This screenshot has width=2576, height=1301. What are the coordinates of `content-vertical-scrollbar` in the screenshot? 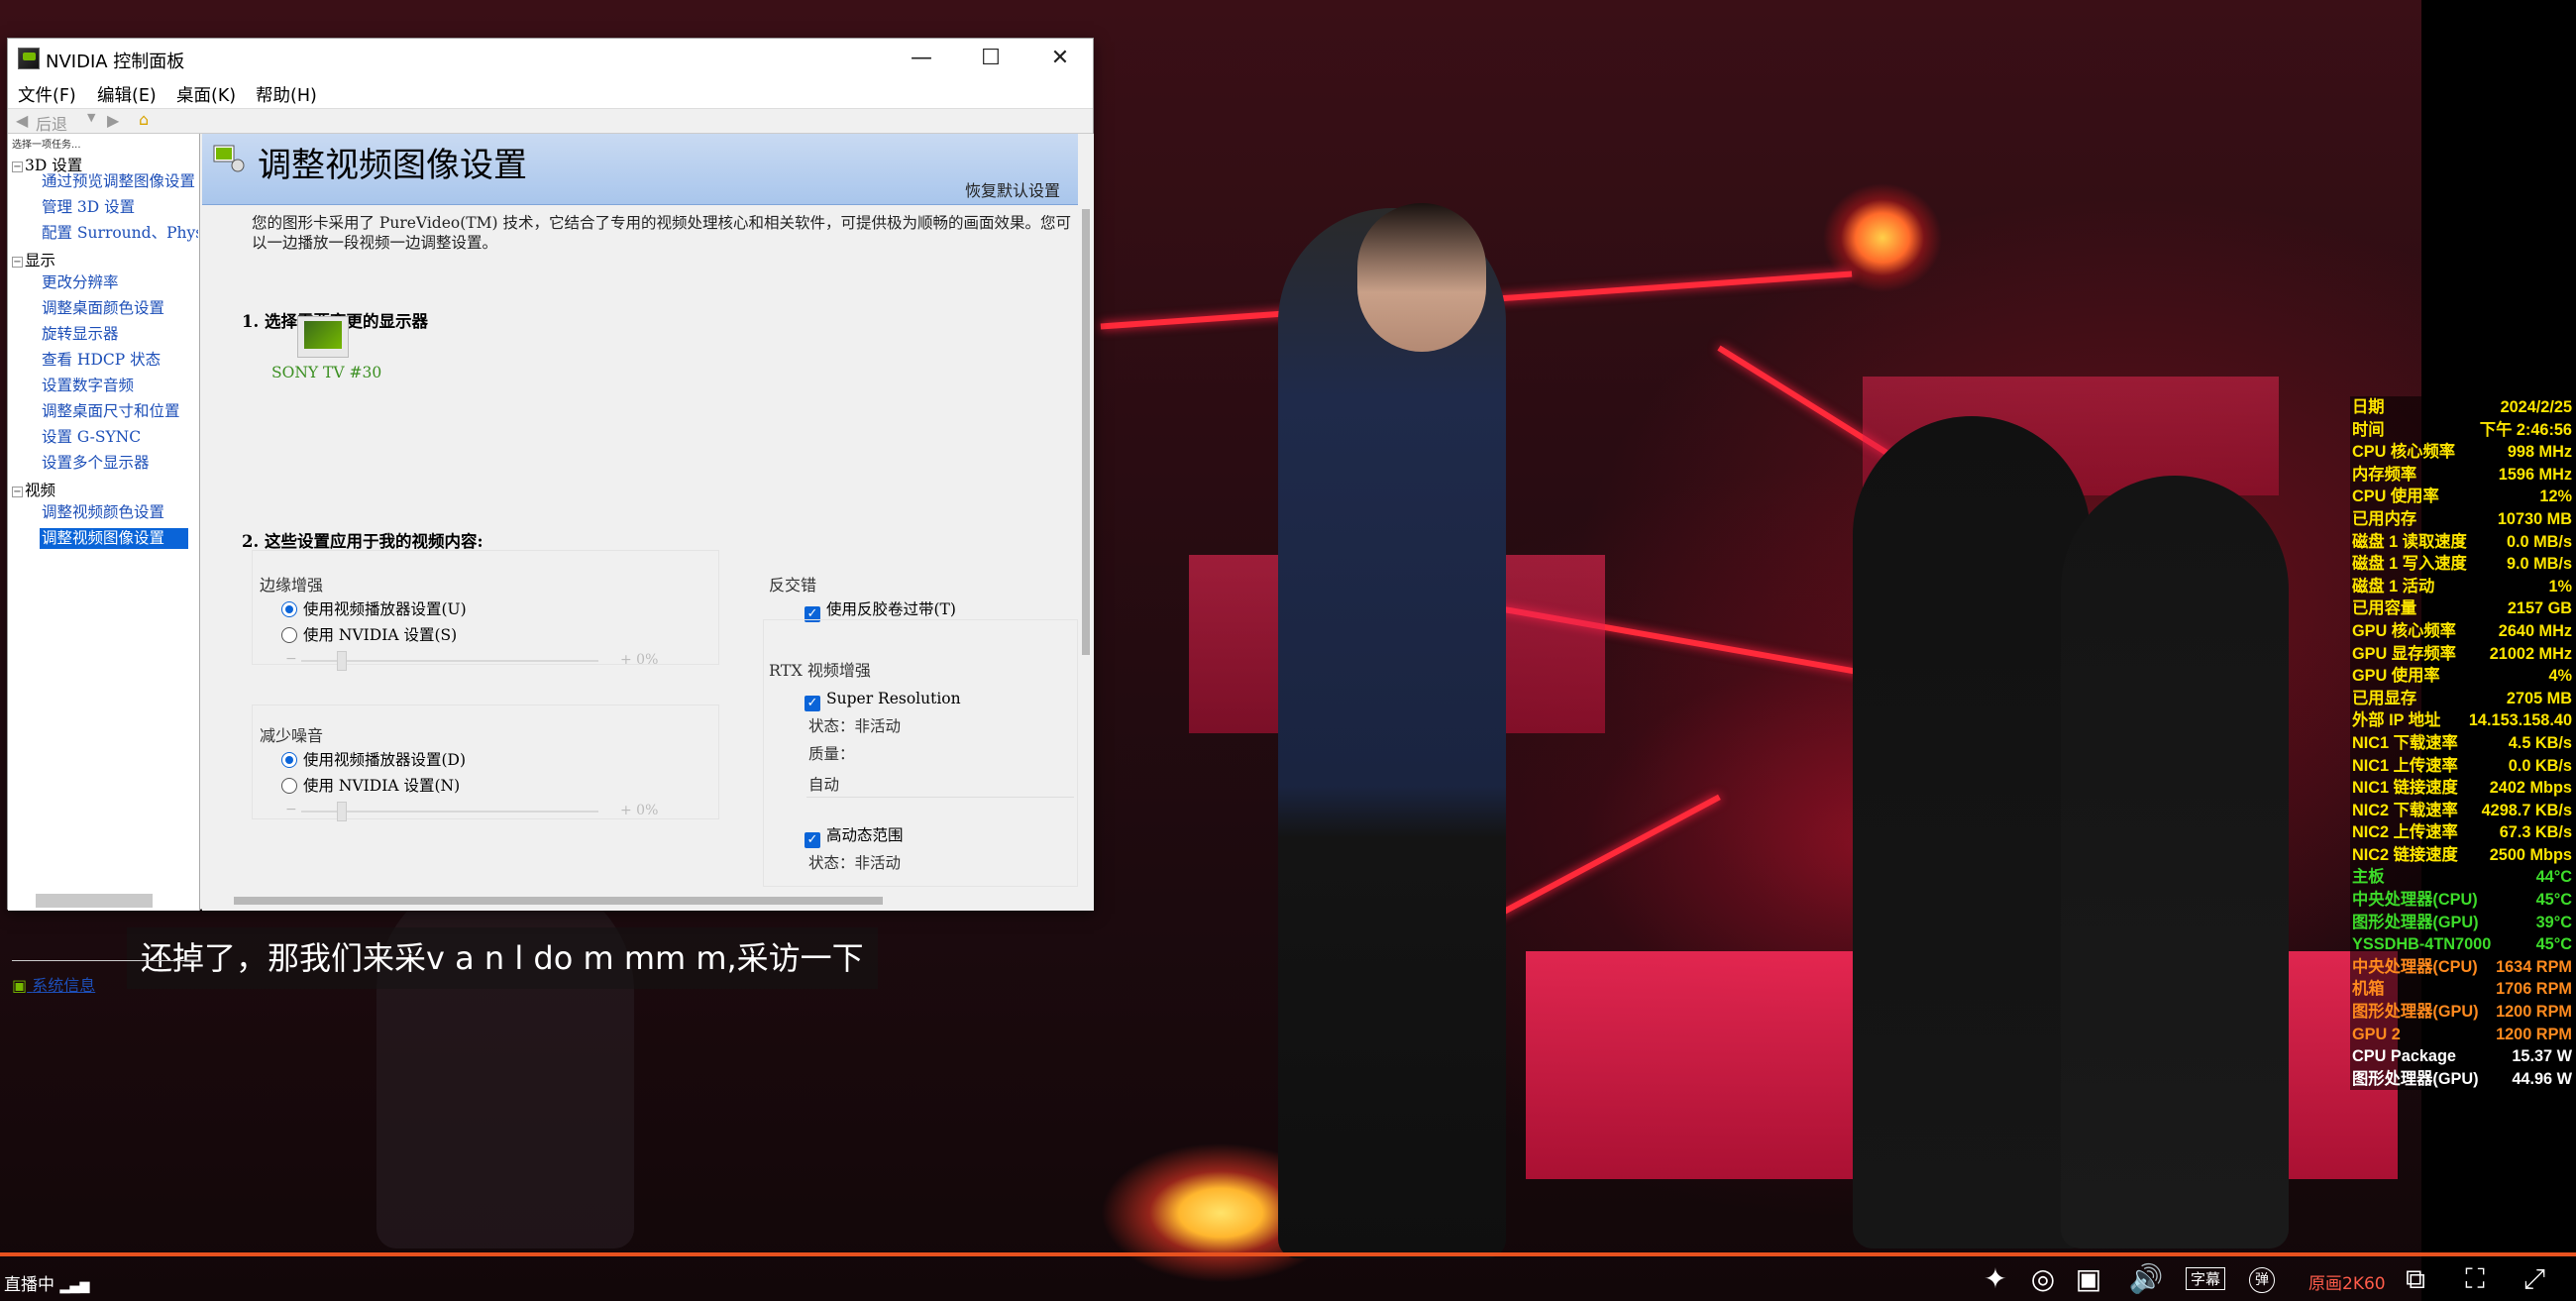 It's located at (1086, 512).